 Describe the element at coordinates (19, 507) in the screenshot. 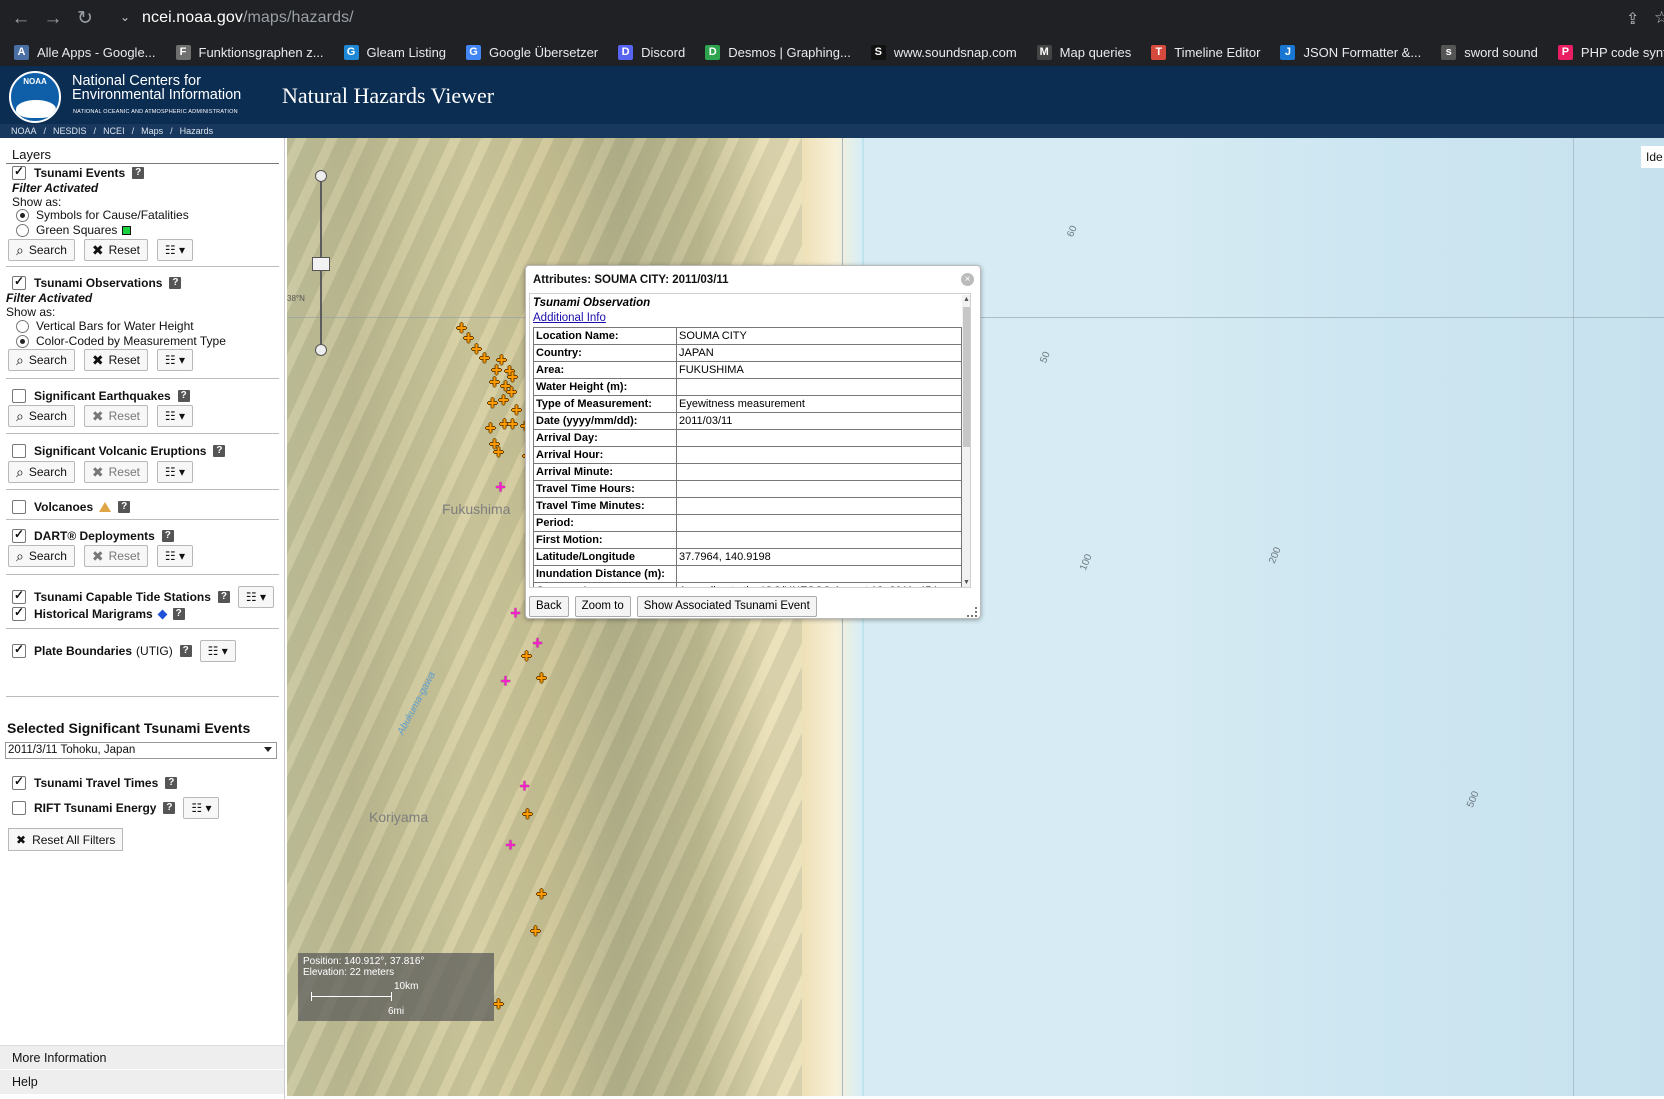

I see `volcanoes-checkbox` at that location.